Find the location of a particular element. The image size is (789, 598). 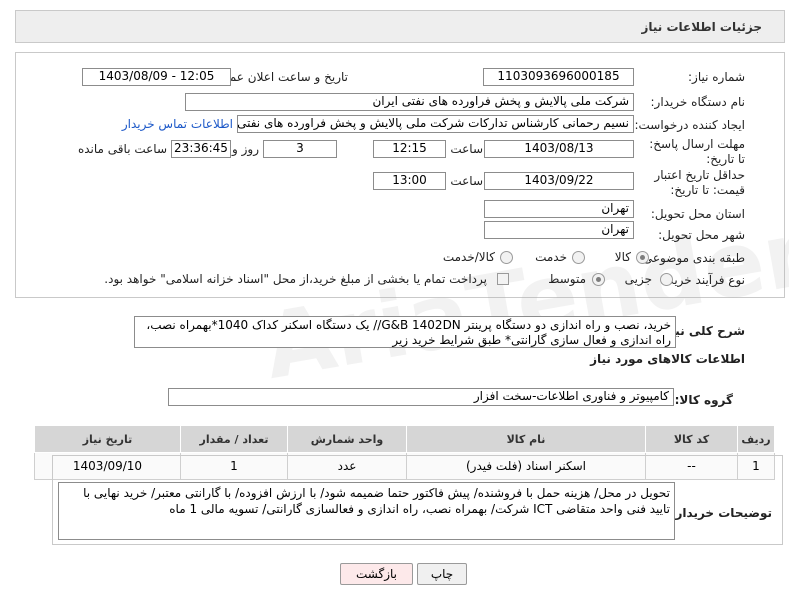

col-header-code: کد کالا is located at coordinates (691, 439).